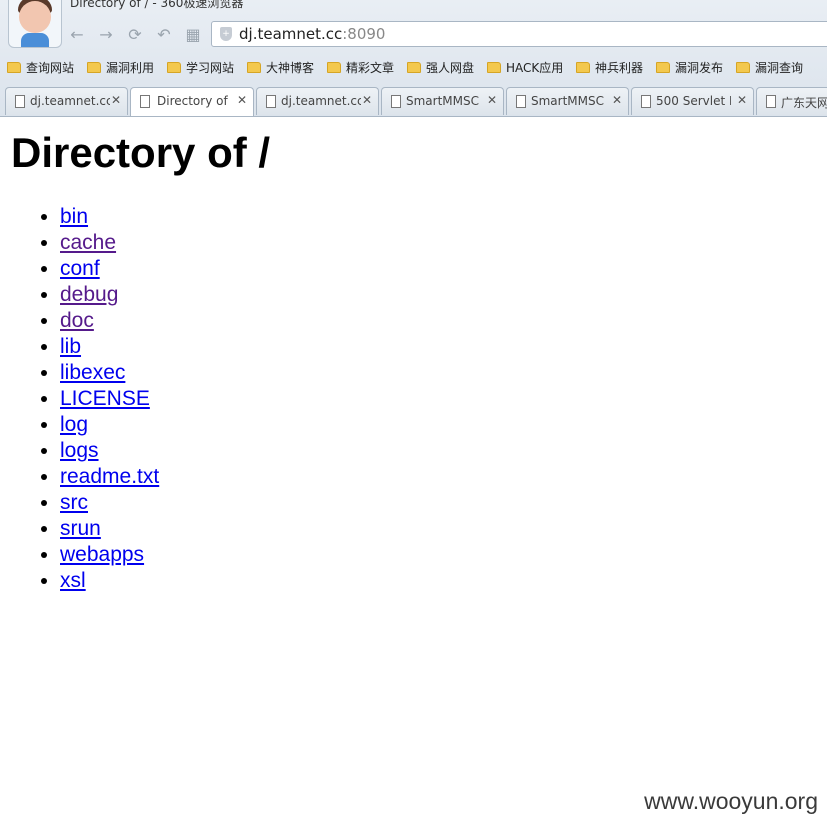 This screenshot has height=830, width=827. Describe the element at coordinates (106, 35) in the screenshot. I see `forward-arrow-icon: →` at that location.